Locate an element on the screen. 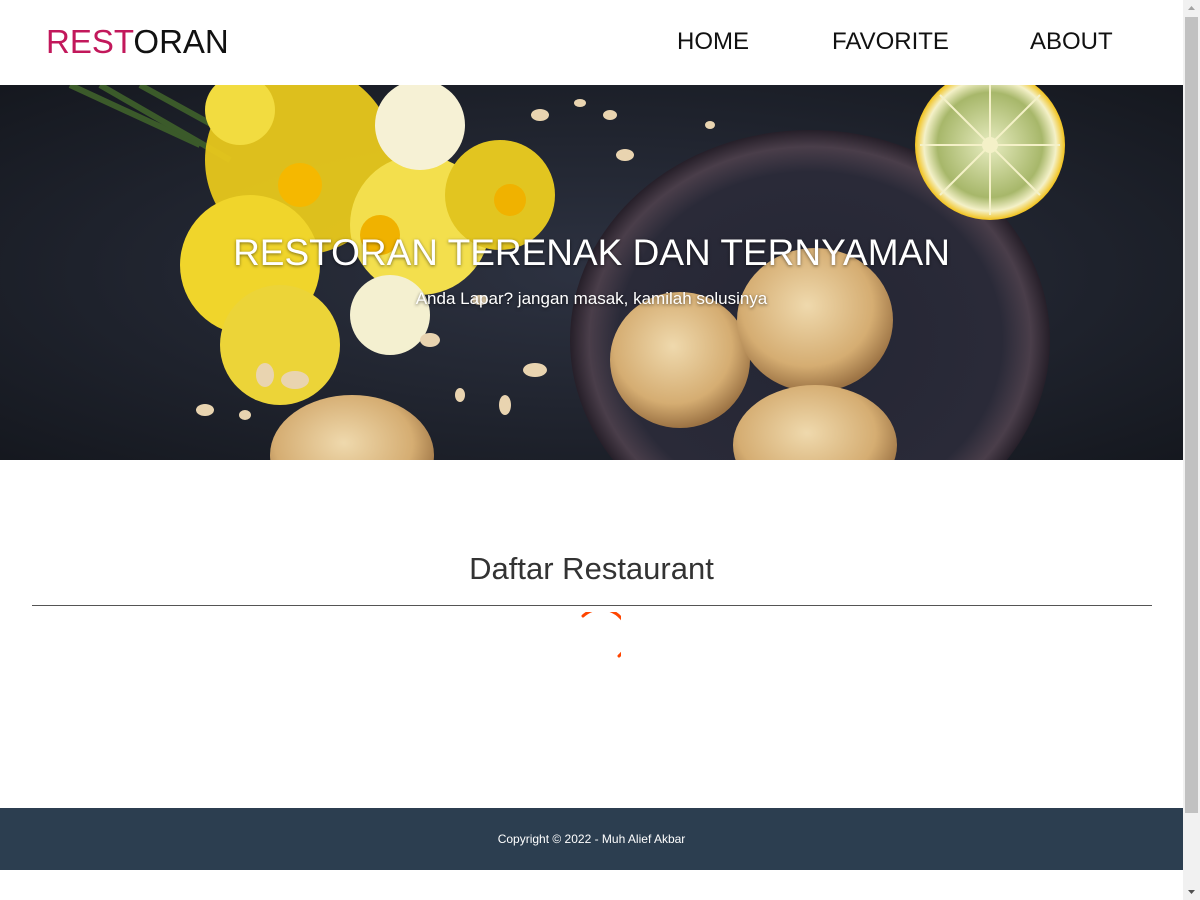 This screenshot has height=900, width=1200. main-nav: HOME FAVORITE ABOUT is located at coordinates (591, 43).